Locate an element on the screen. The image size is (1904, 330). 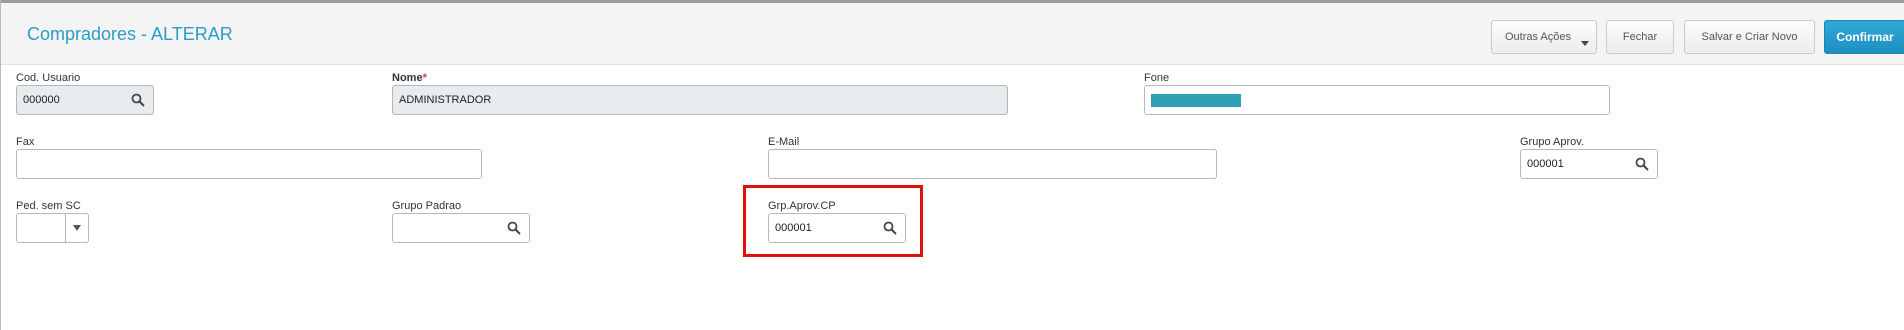
chevron-down-icon is located at coordinates (76, 228).